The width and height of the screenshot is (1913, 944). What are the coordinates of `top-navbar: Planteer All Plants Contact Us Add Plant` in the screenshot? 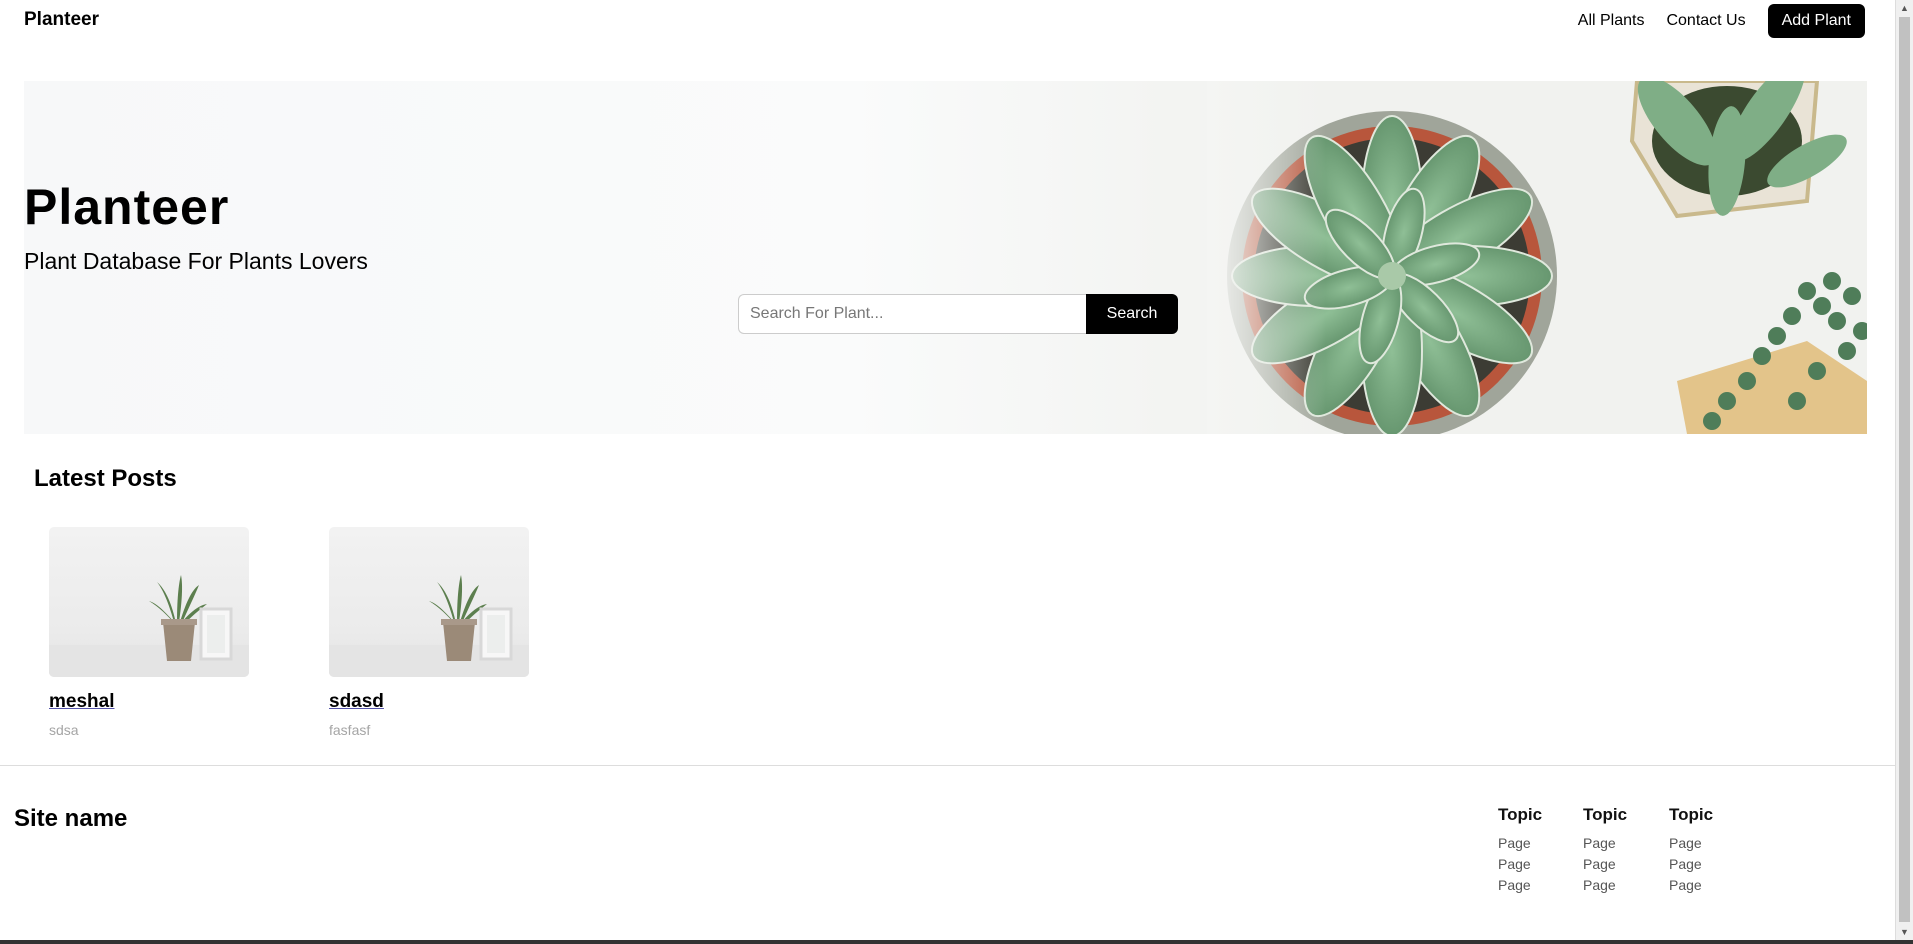 It's located at (947, 20).